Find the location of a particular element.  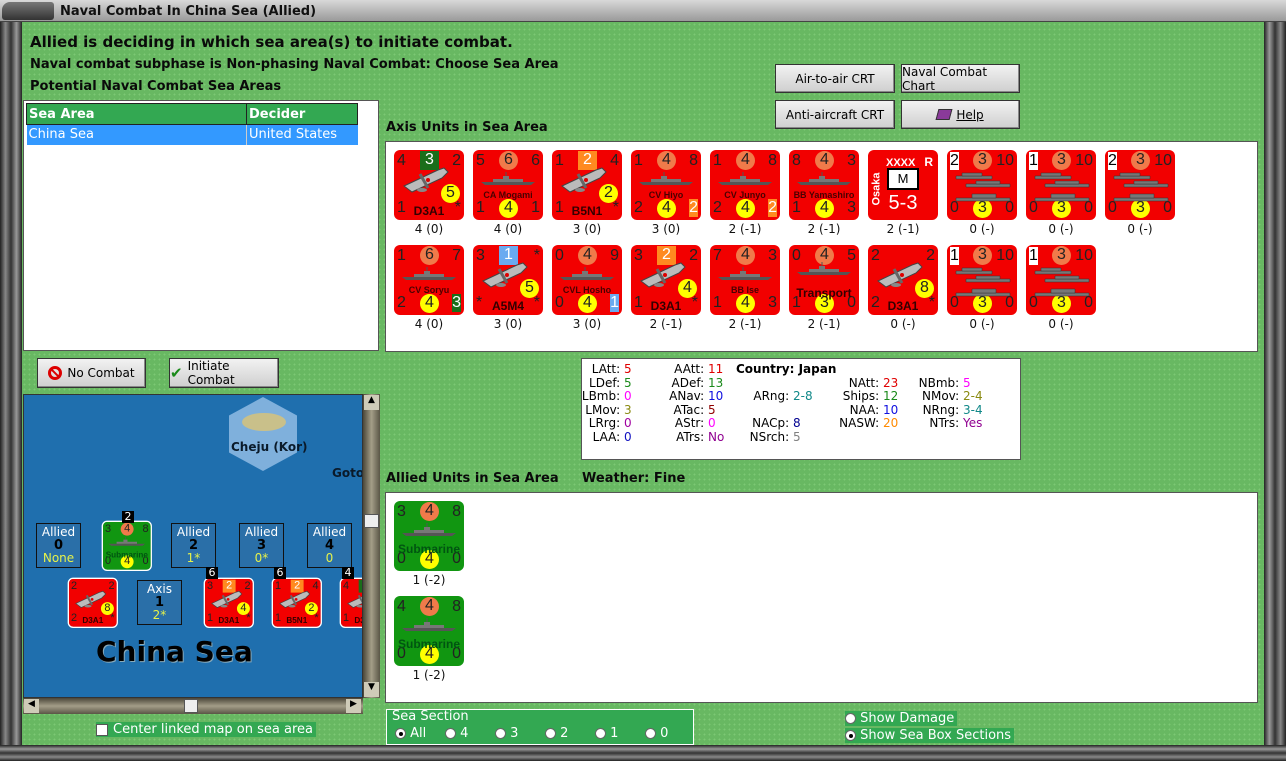

no-combat-button: No Combat is located at coordinates (91, 373).